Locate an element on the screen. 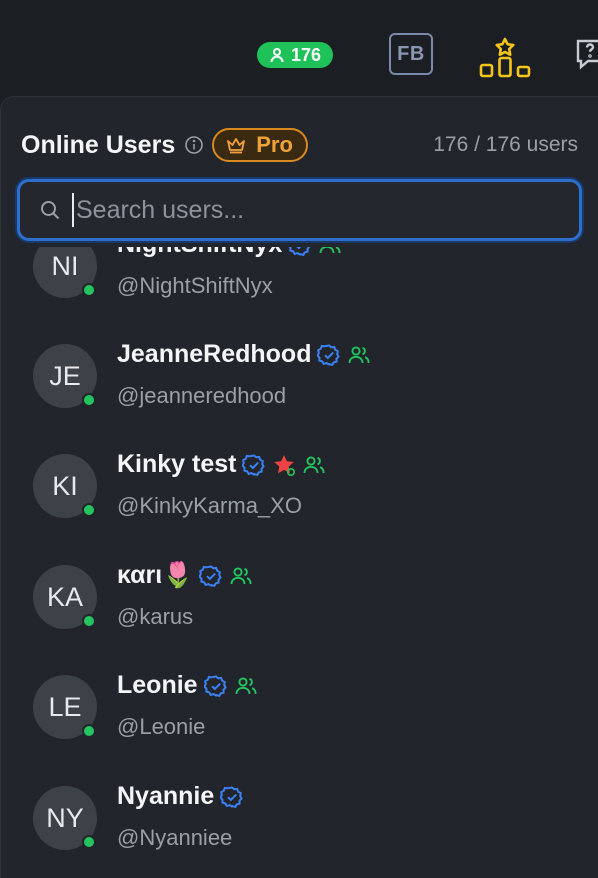 Image resolution: width=598 pixels, height=878 pixels. user-name-line: NightShiftNyx is located at coordinates (229, 253).